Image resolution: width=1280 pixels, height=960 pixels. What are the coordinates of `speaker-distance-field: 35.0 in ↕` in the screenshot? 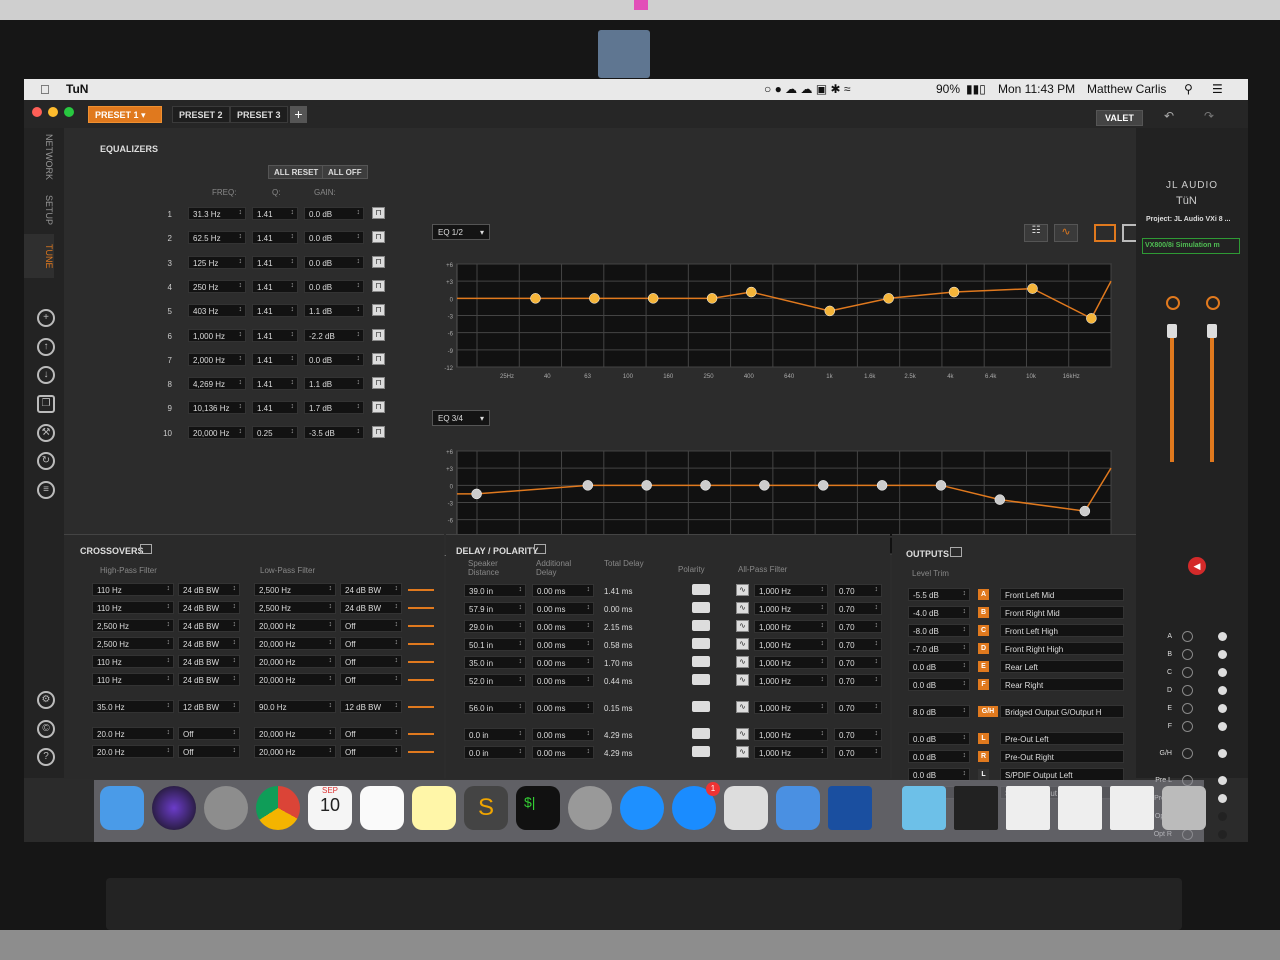 It's located at (495, 662).